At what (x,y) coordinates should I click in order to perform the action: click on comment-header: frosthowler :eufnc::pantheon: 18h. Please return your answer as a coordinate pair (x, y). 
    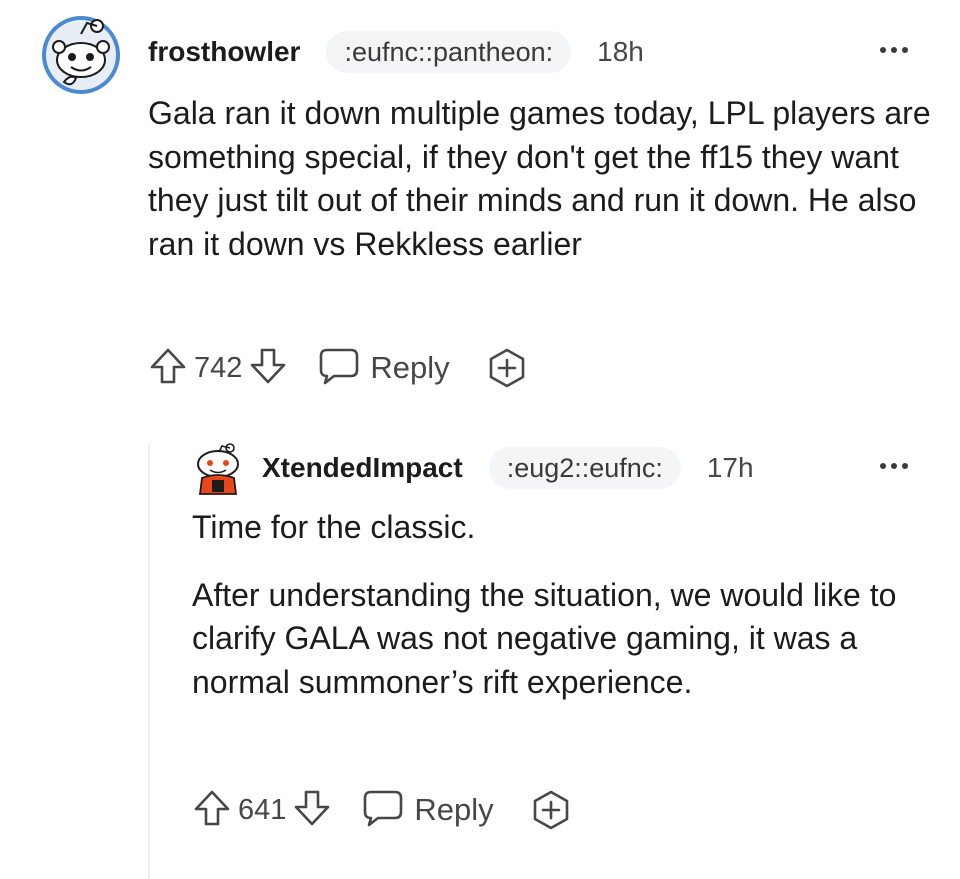
    Looking at the image, I should click on (396, 52).